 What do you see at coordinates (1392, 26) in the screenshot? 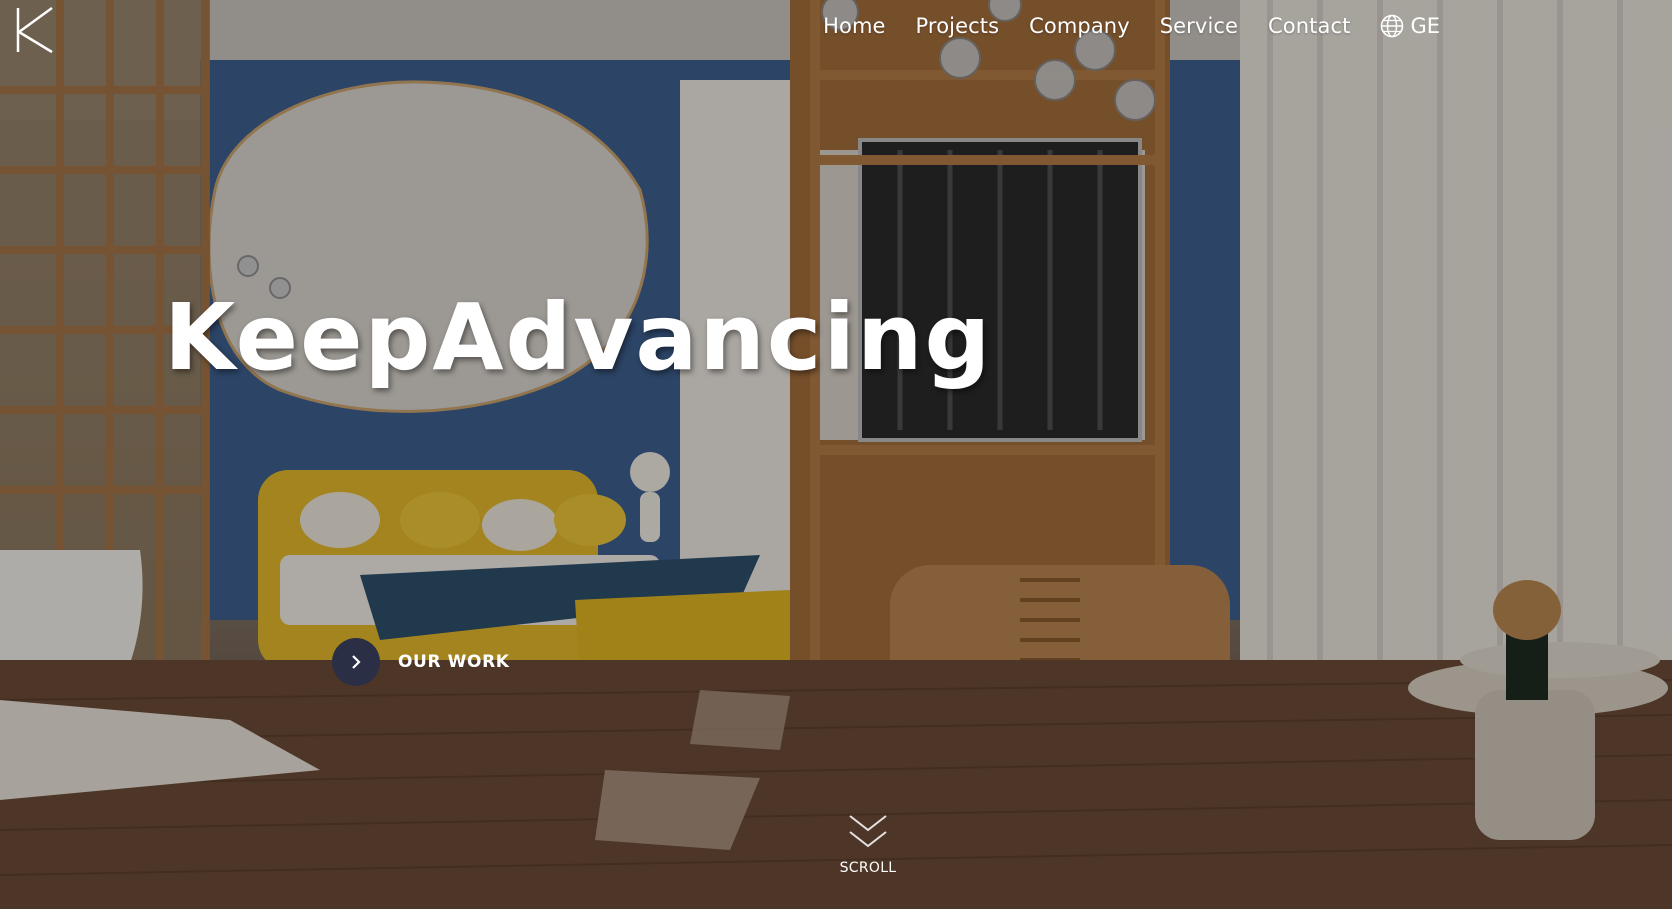
I see `globe-icon` at bounding box center [1392, 26].